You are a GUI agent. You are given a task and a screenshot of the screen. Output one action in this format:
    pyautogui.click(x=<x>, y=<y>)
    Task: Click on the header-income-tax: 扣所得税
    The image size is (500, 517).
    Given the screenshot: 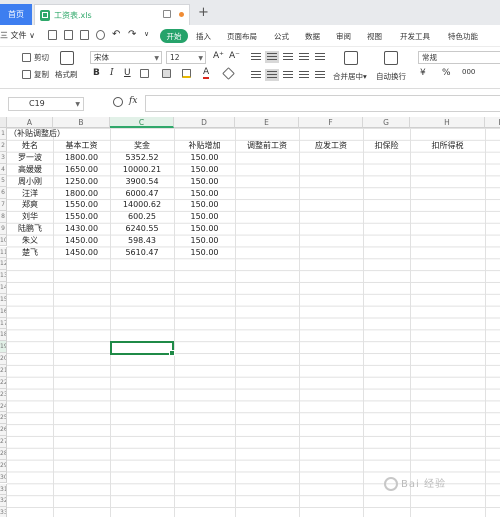 What is the action you would take?
    pyautogui.click(x=447, y=146)
    